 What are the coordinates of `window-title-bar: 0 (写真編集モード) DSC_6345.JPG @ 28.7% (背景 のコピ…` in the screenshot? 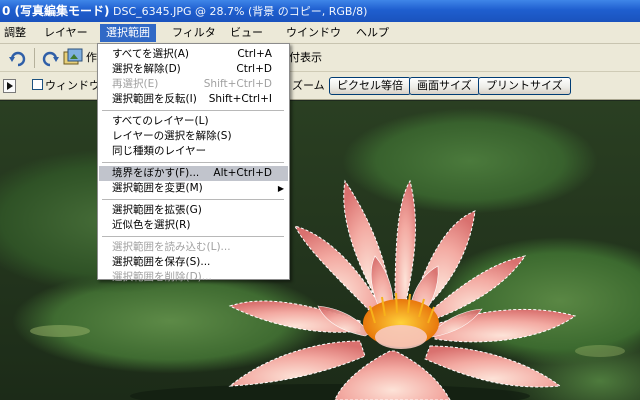 It's located at (320, 11).